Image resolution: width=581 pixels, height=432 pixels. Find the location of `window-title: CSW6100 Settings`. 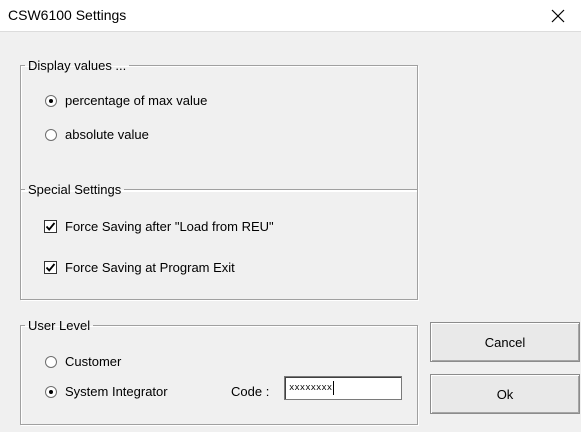

window-title: CSW6100 Settings is located at coordinates (67, 15).